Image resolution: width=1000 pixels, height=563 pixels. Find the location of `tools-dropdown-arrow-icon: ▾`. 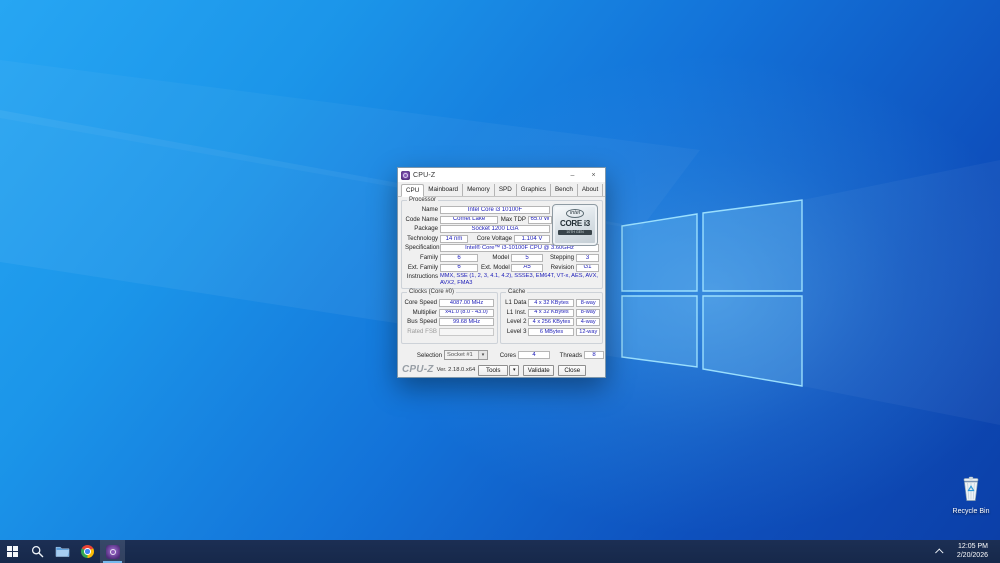

tools-dropdown-arrow-icon: ▾ is located at coordinates (514, 370).